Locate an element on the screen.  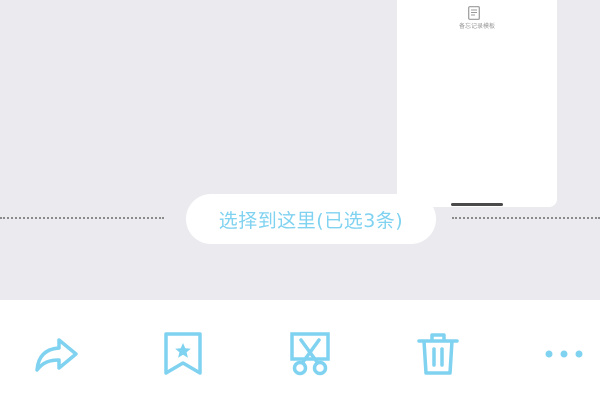
select-to-here-button: 选择到这里(已选3条) is located at coordinates (311, 219).